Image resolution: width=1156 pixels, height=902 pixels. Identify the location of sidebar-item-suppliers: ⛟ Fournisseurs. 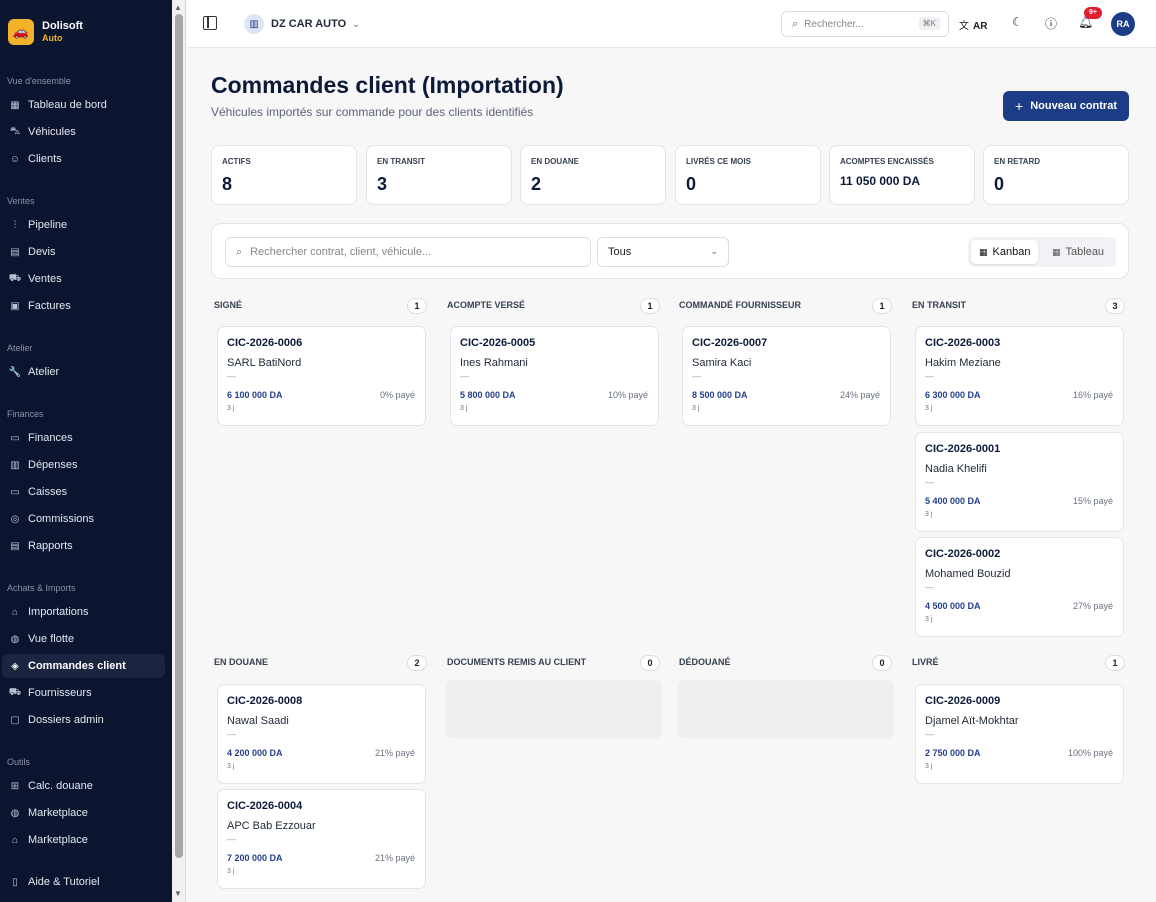
(83, 693).